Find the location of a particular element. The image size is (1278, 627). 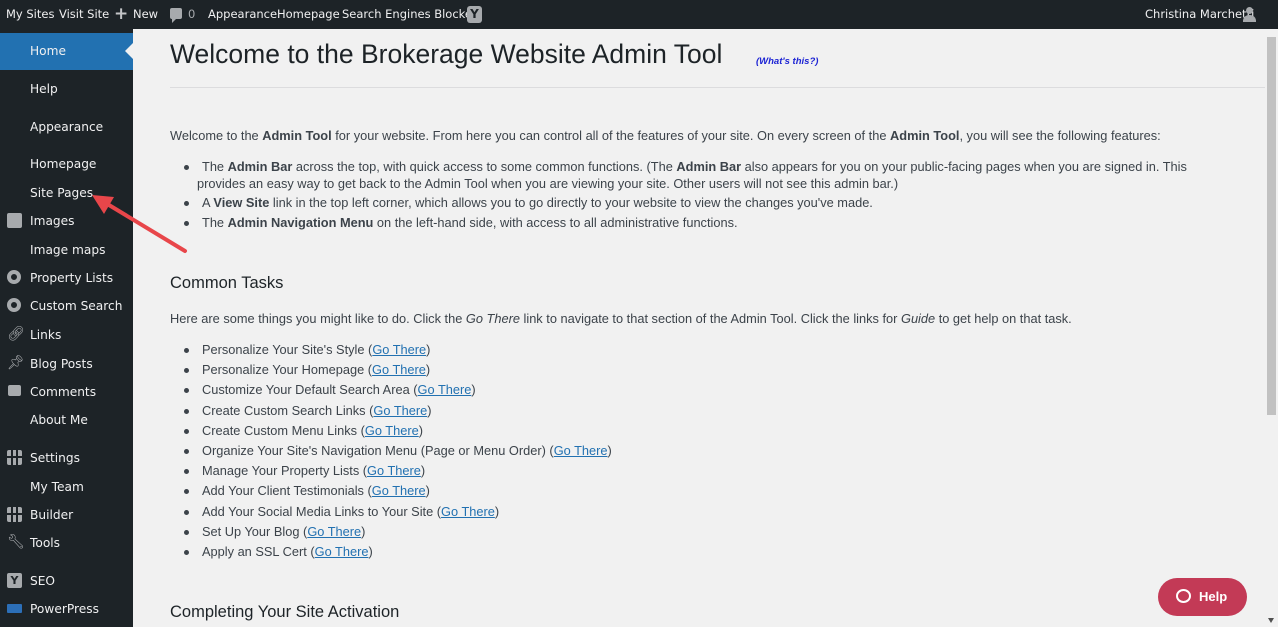

page-scrollbar is located at coordinates (1271, 328).